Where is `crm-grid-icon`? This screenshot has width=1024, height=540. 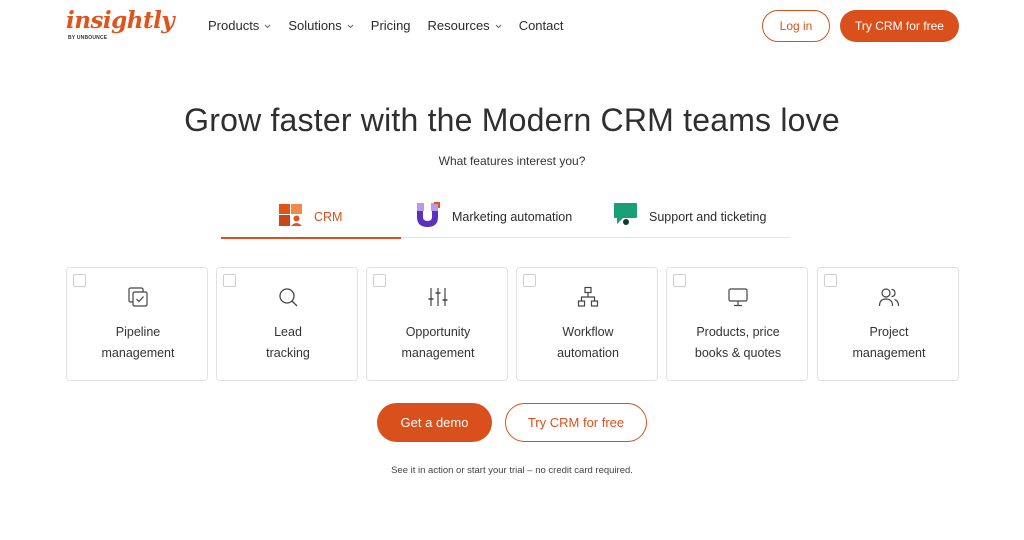 crm-grid-icon is located at coordinates (291, 214).